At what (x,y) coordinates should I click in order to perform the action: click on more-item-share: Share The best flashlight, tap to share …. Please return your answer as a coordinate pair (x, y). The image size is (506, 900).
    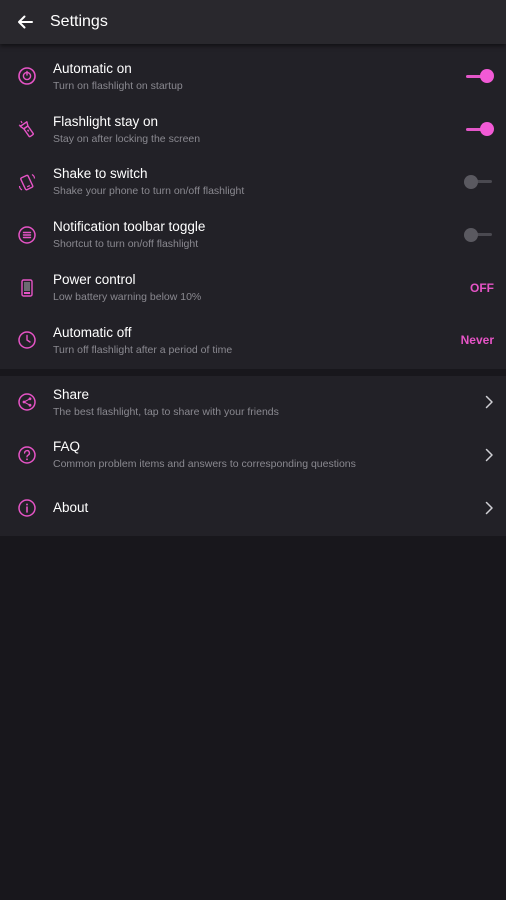
    Looking at the image, I should click on (253, 402).